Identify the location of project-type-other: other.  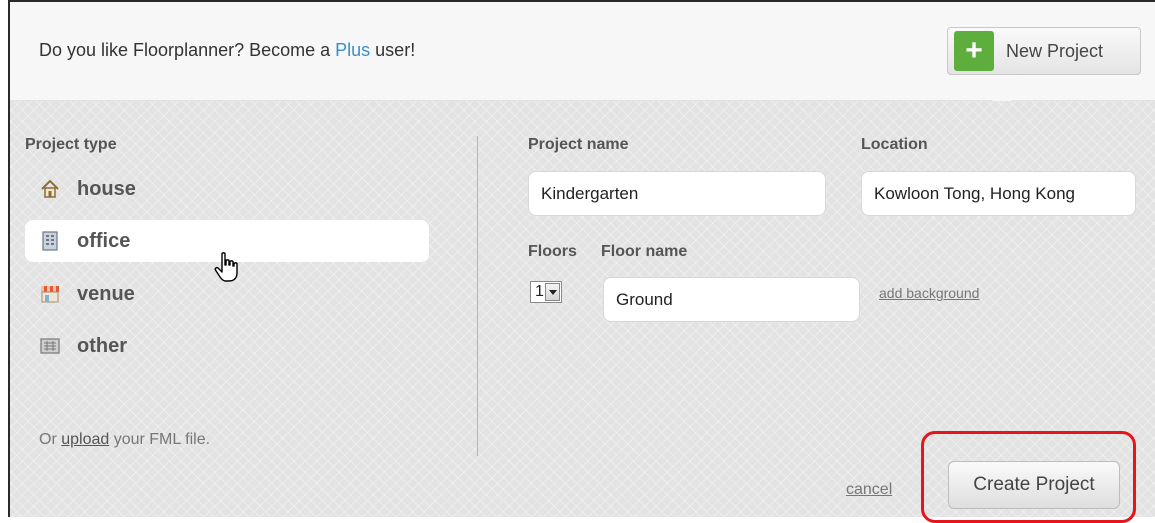
(227, 346).